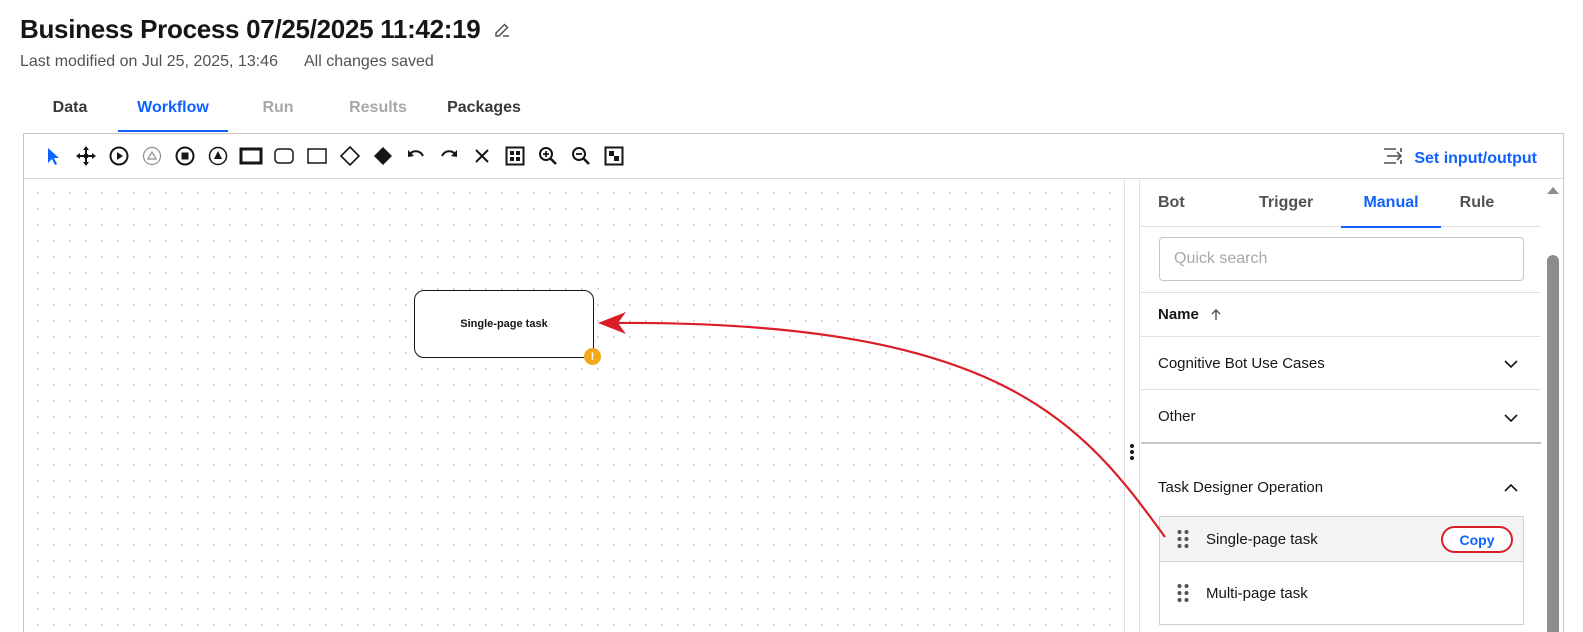 This screenshot has width=1583, height=632. Describe the element at coordinates (613, 156) in the screenshot. I see `minimap-icon` at that location.